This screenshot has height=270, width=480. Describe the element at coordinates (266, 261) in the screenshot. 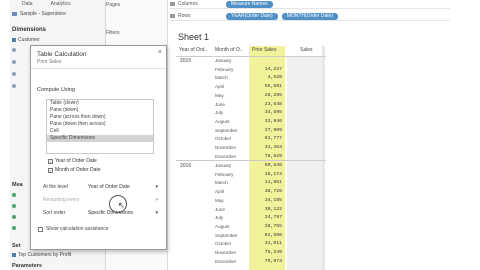

I see `prior-sales-cell: 79,973` at that location.